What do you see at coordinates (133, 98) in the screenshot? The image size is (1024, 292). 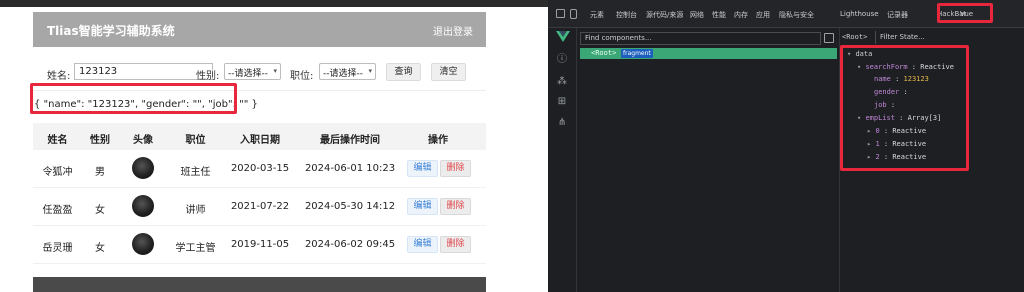 I see `highlight-box-json` at bounding box center [133, 98].